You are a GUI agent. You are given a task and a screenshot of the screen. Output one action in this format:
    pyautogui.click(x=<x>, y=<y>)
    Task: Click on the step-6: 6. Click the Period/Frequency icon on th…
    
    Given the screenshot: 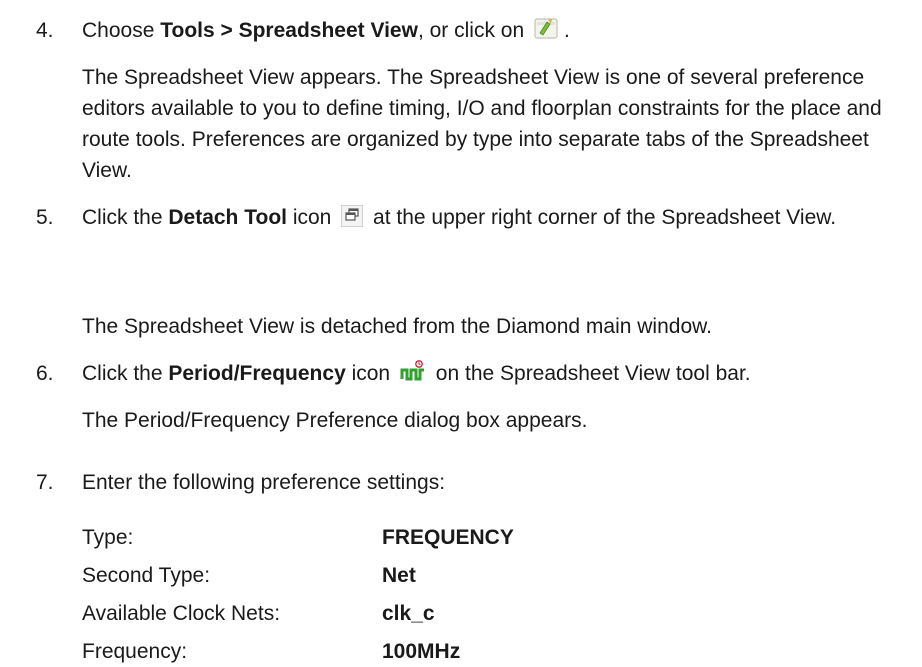 What is the action you would take?
    pyautogui.click(x=476, y=375)
    